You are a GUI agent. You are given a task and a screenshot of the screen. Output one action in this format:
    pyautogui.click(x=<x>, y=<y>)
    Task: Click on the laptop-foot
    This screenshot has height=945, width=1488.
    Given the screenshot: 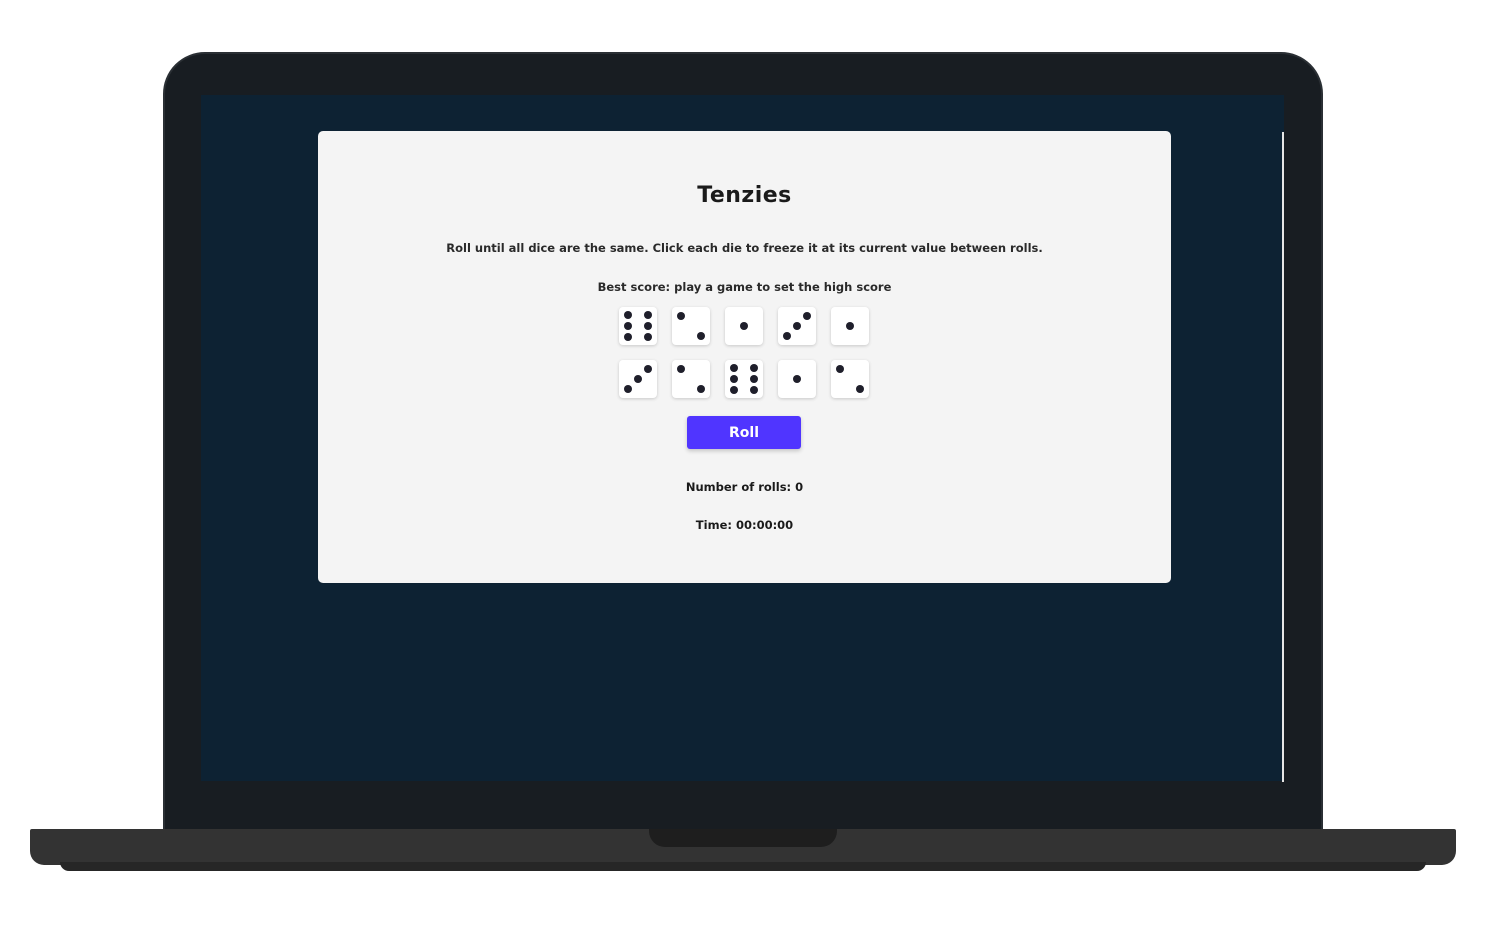 What is the action you would take?
    pyautogui.click(x=743, y=866)
    